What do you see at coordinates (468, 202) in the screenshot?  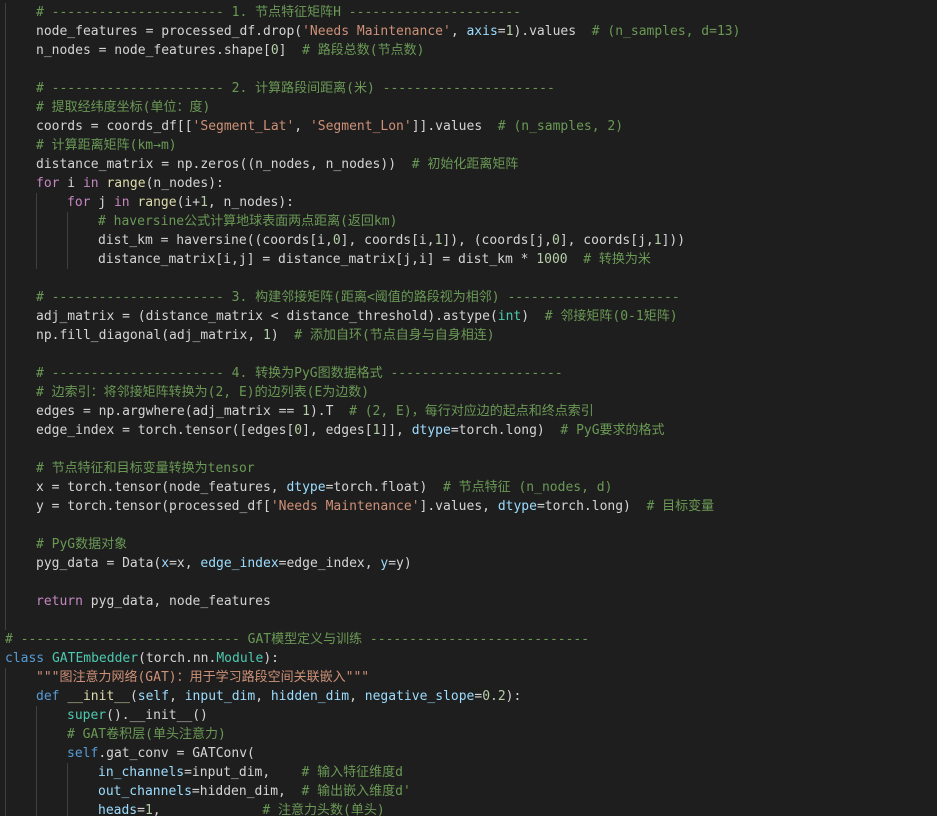 I see `code-line: for j in range(i+1, n_nodes):` at bounding box center [468, 202].